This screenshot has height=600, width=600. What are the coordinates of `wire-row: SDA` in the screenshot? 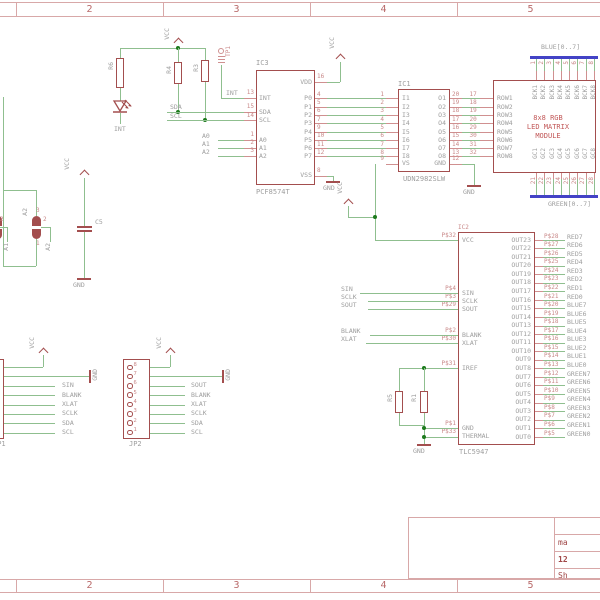 It's located at (192, 423).